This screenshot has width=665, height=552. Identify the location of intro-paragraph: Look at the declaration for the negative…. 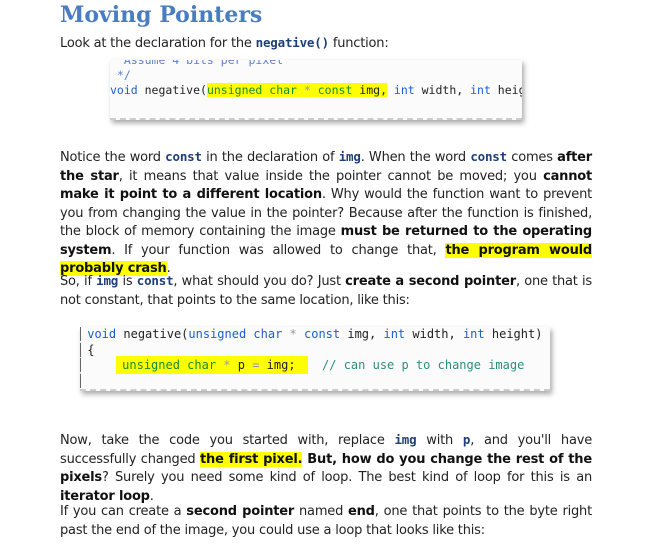
(224, 43).